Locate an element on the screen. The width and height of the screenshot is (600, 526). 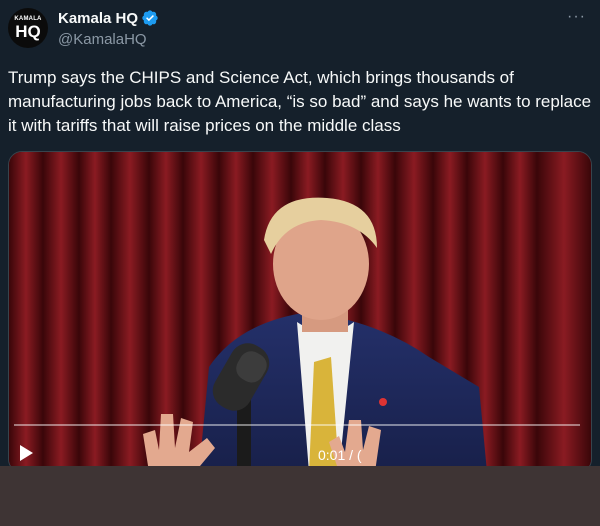
avatar: KAMALA HQ is located at coordinates (28, 28).